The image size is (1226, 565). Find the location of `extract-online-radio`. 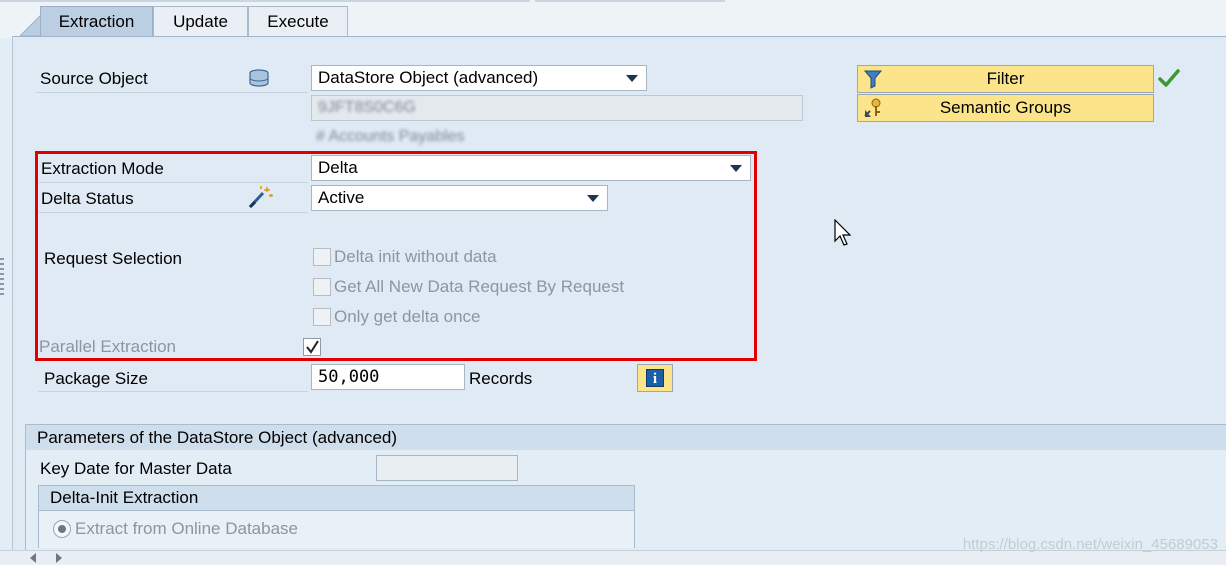

extract-online-radio is located at coordinates (62, 529).